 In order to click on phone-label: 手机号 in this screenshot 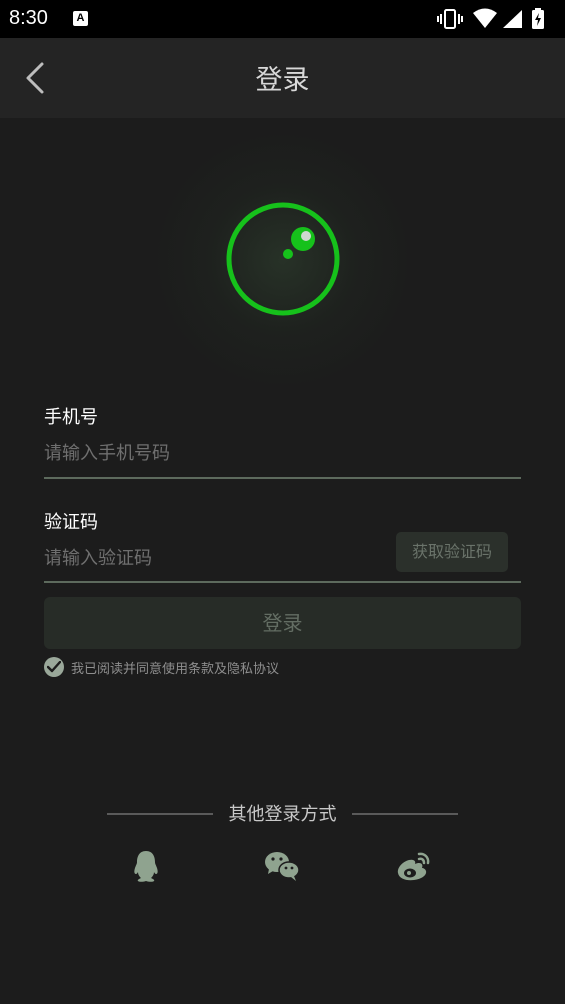, I will do `click(71, 417)`.